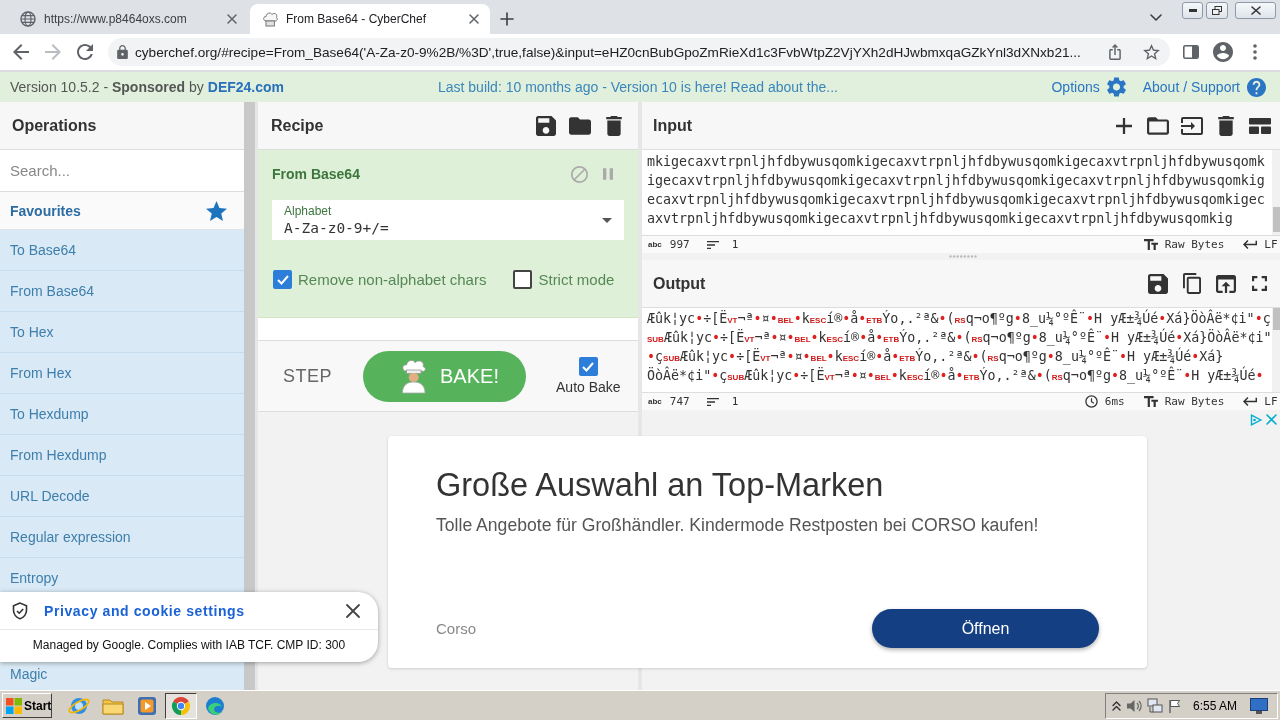  I want to click on clock-time: 6:55 AM, so click(1215, 705).